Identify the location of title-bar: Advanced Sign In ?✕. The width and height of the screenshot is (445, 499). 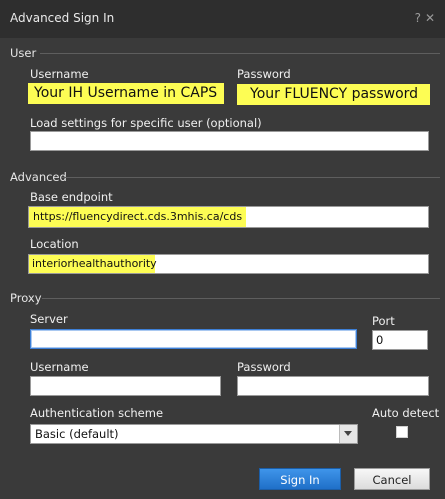
(222, 19).